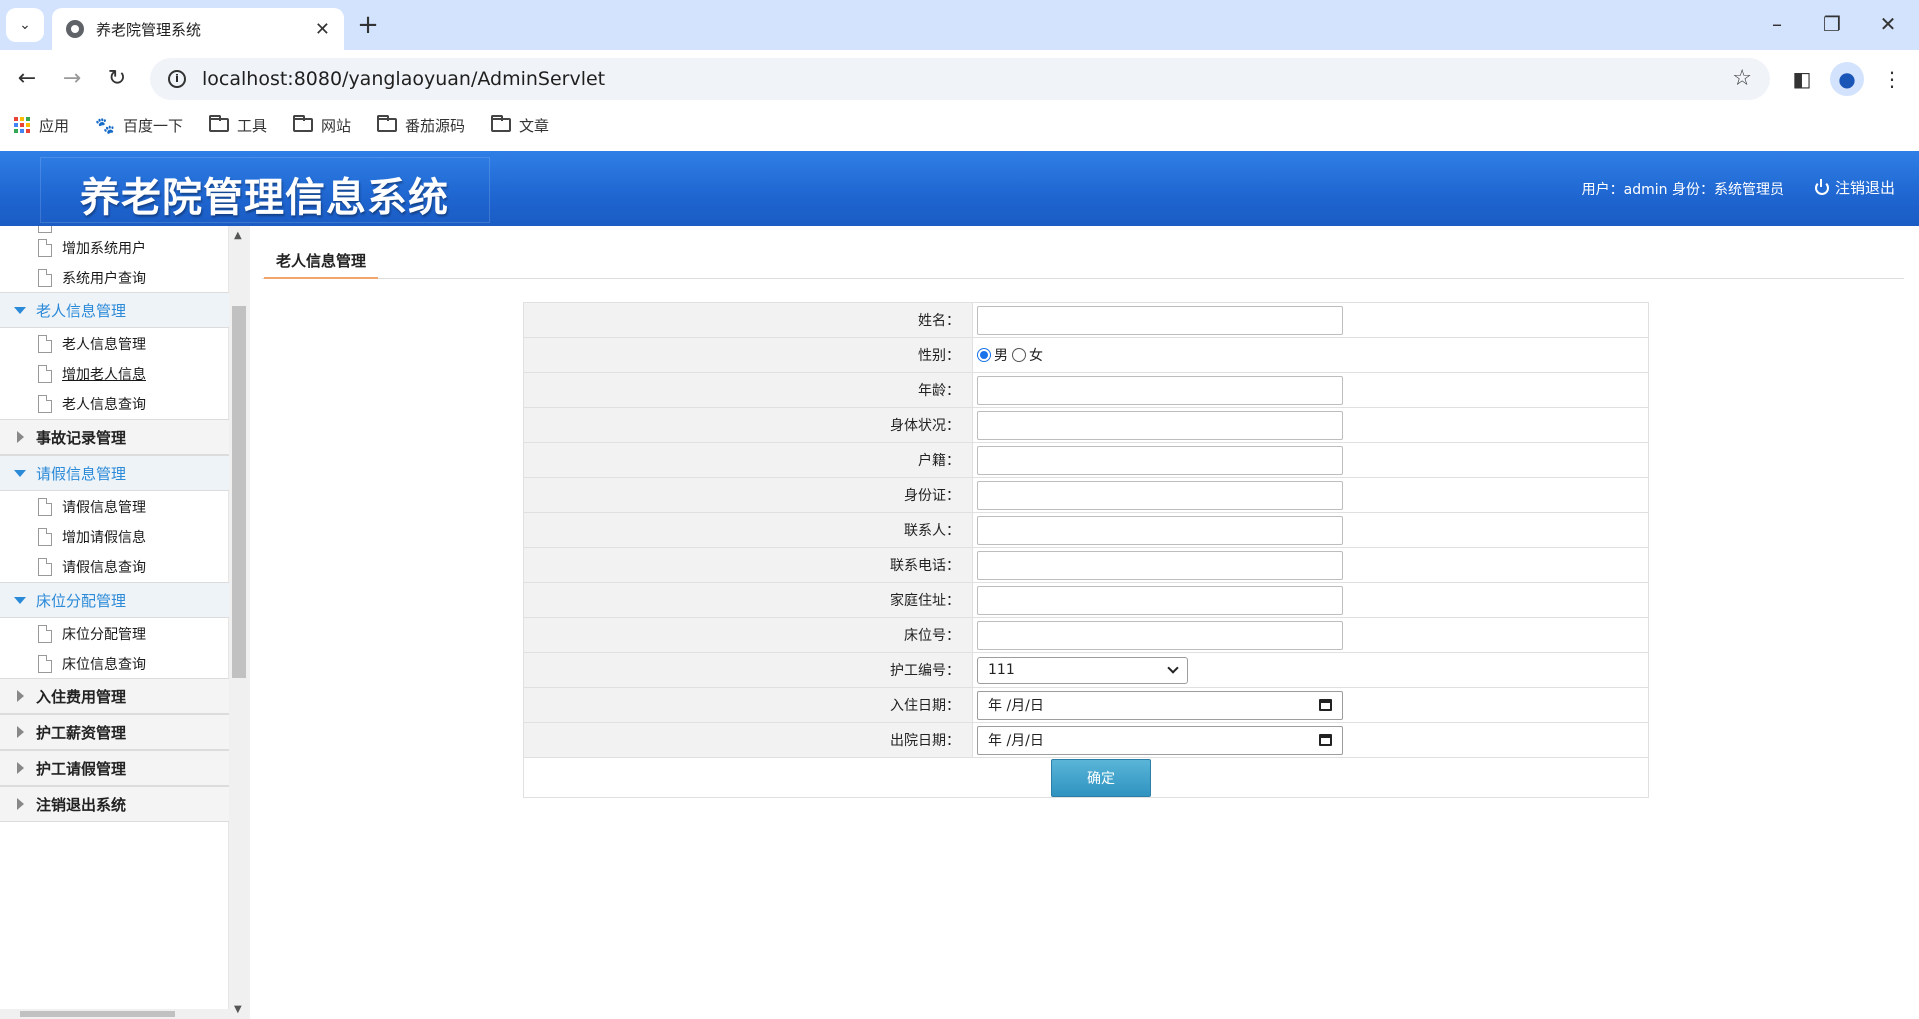 This screenshot has height=1019, width=1919. What do you see at coordinates (1832, 24) in the screenshot?
I see `restore-button: ❐` at bounding box center [1832, 24].